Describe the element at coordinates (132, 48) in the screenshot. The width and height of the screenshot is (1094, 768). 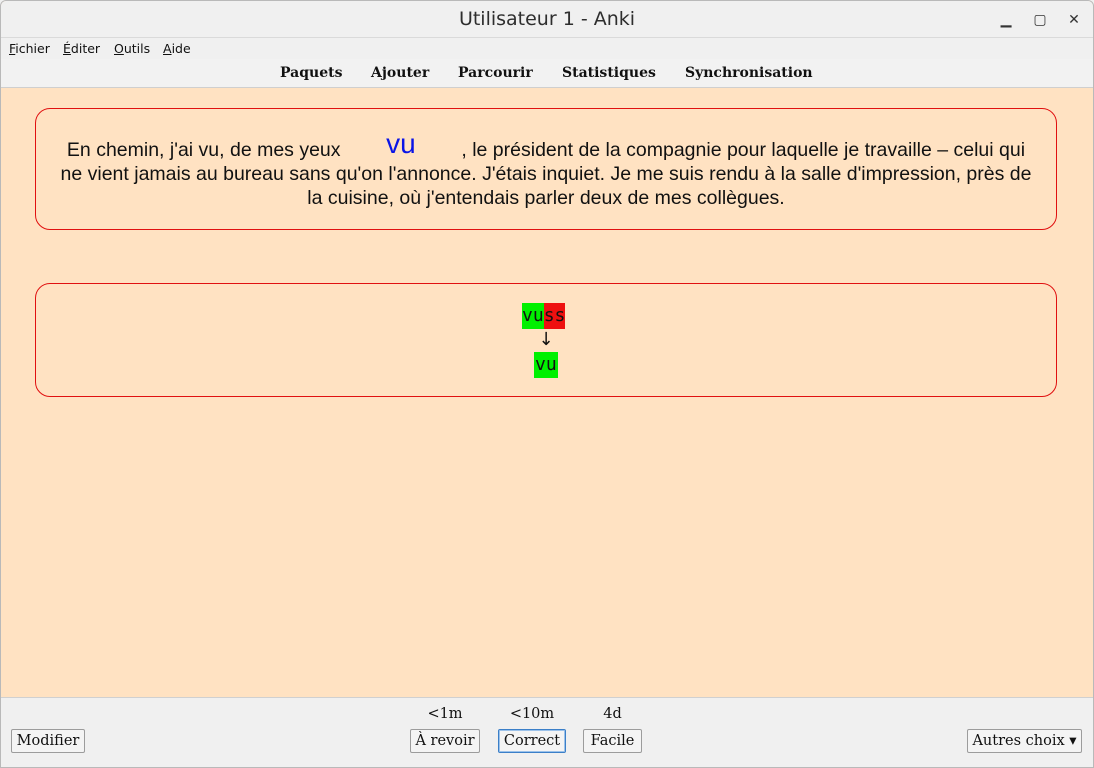
I see `menu-outils: Outils` at that location.